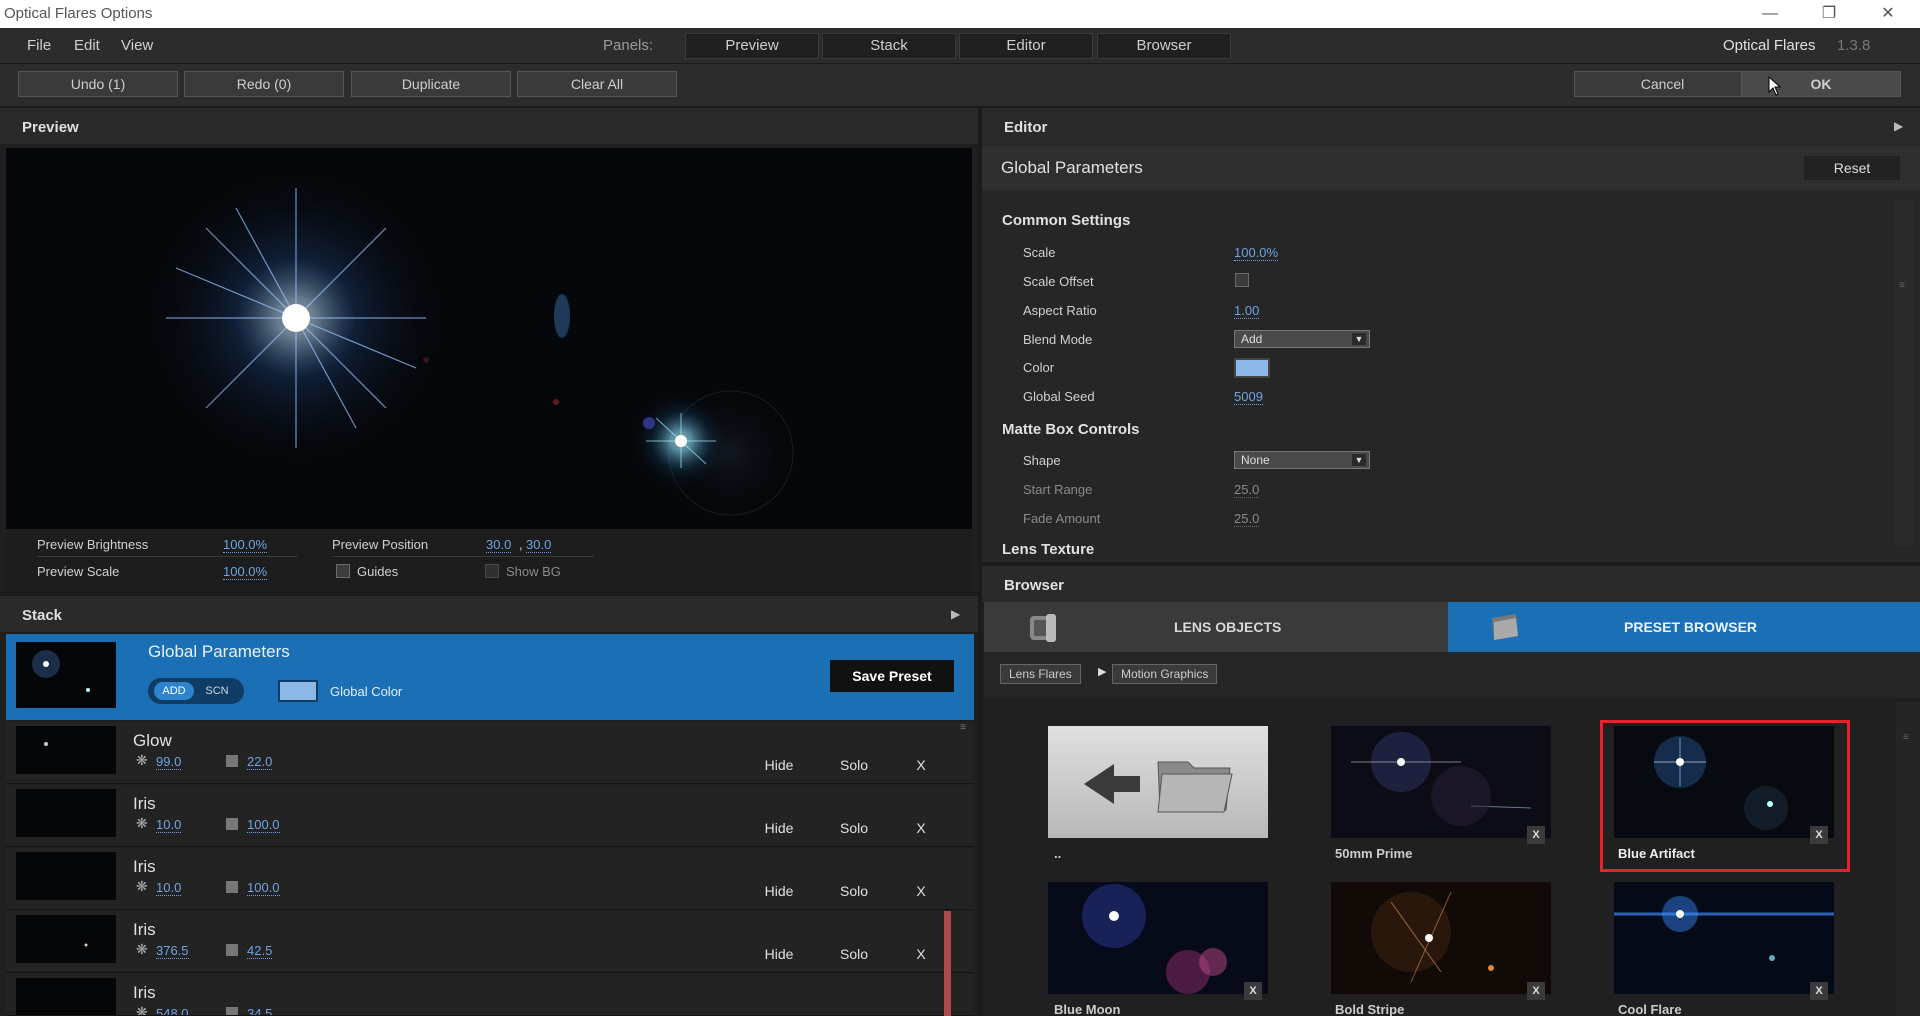 This screenshot has width=1920, height=1016. I want to click on redo-button: Redo (0), so click(264, 84).